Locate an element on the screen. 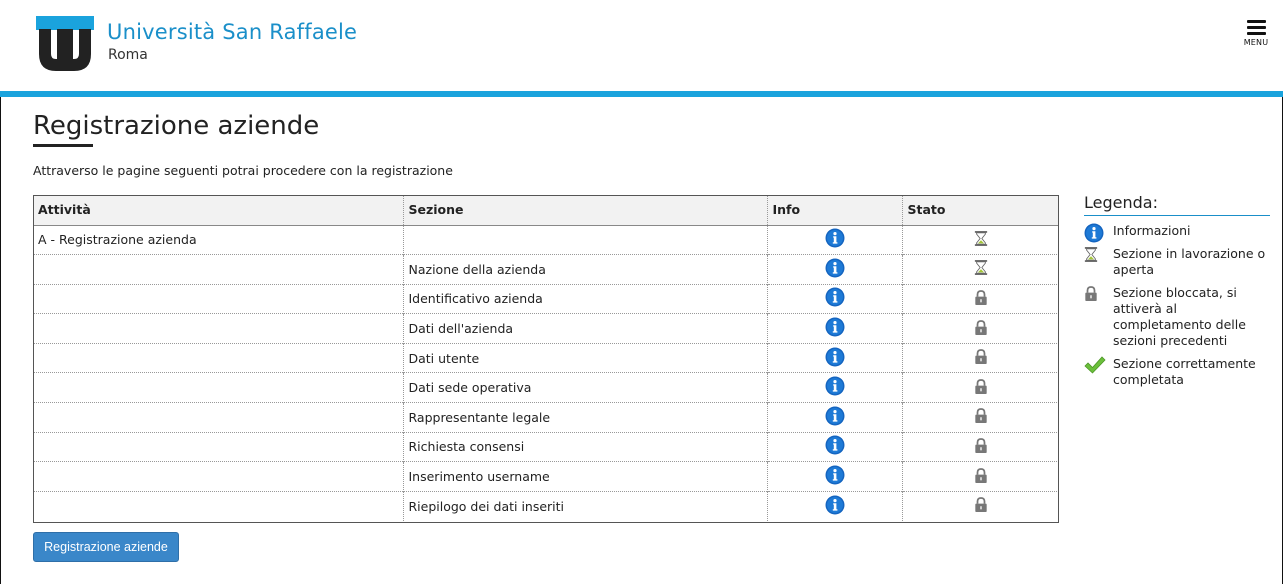 Image resolution: width=1283 pixels, height=584 pixels. cell-sezione: Nazione della azienda is located at coordinates (584, 269).